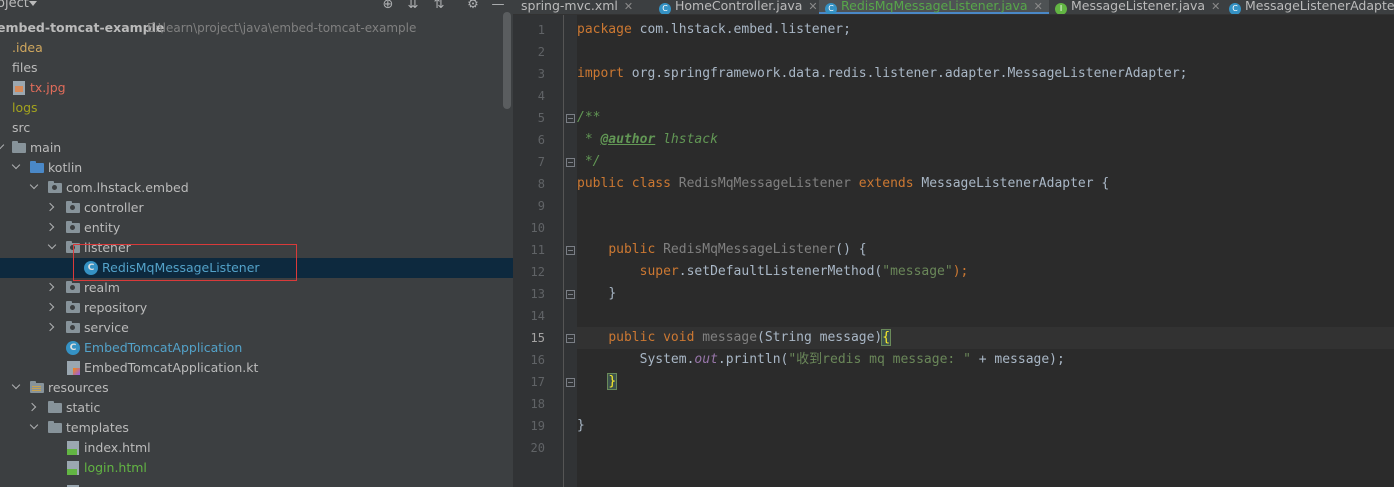  What do you see at coordinates (529, 118) in the screenshot?
I see `line-number: 5` at bounding box center [529, 118].